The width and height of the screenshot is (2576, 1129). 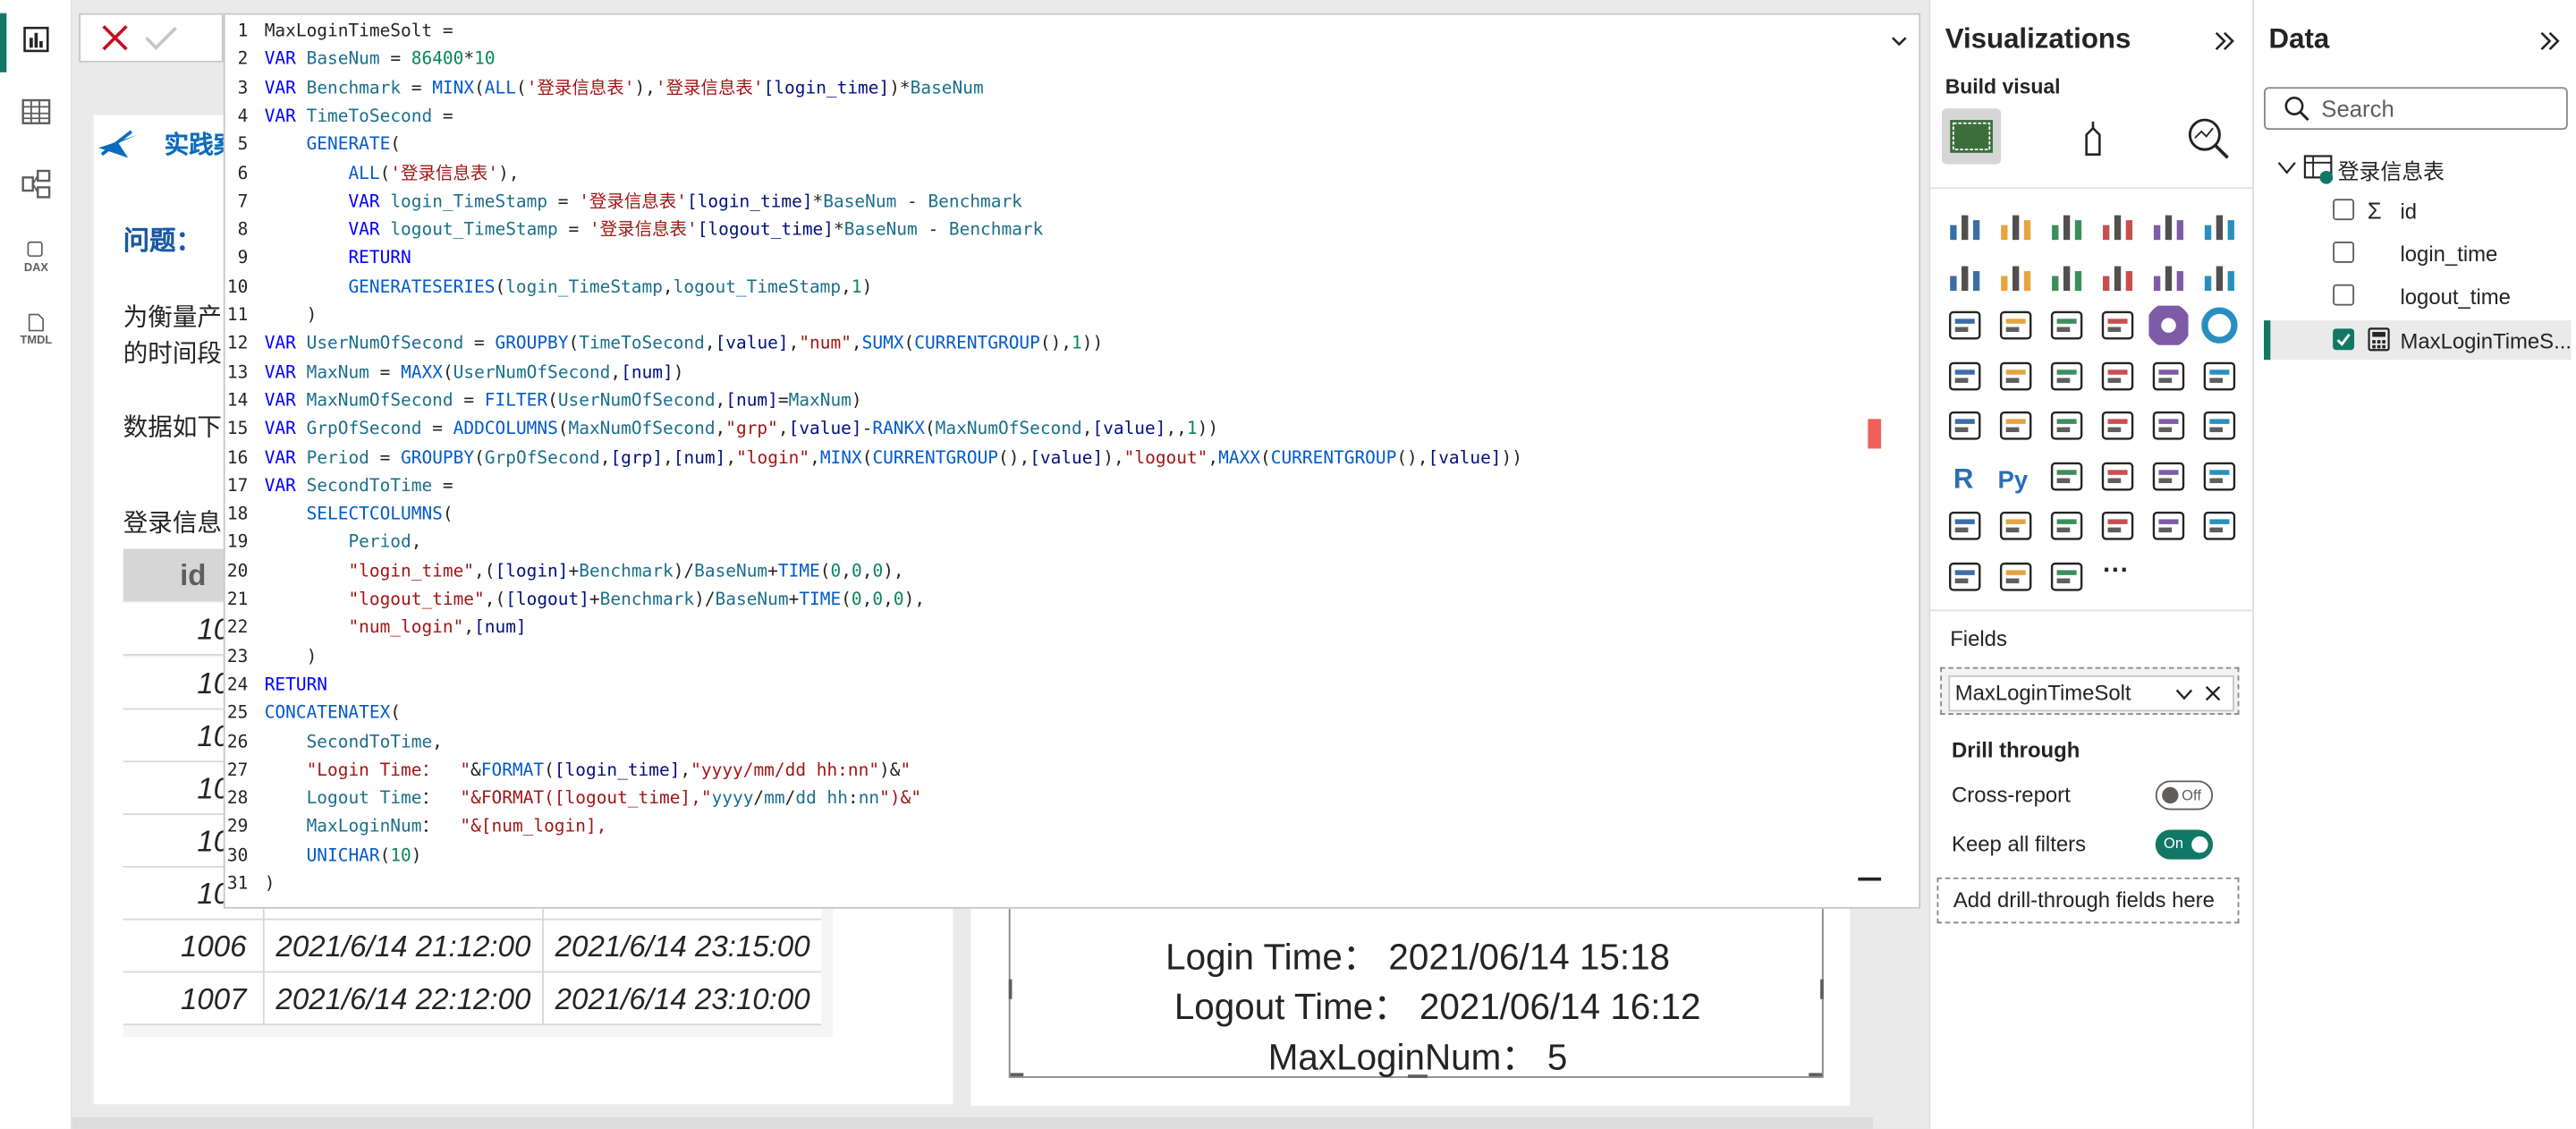 I want to click on code-line: VAR BaseNum = 86400*10, so click(x=380, y=61).